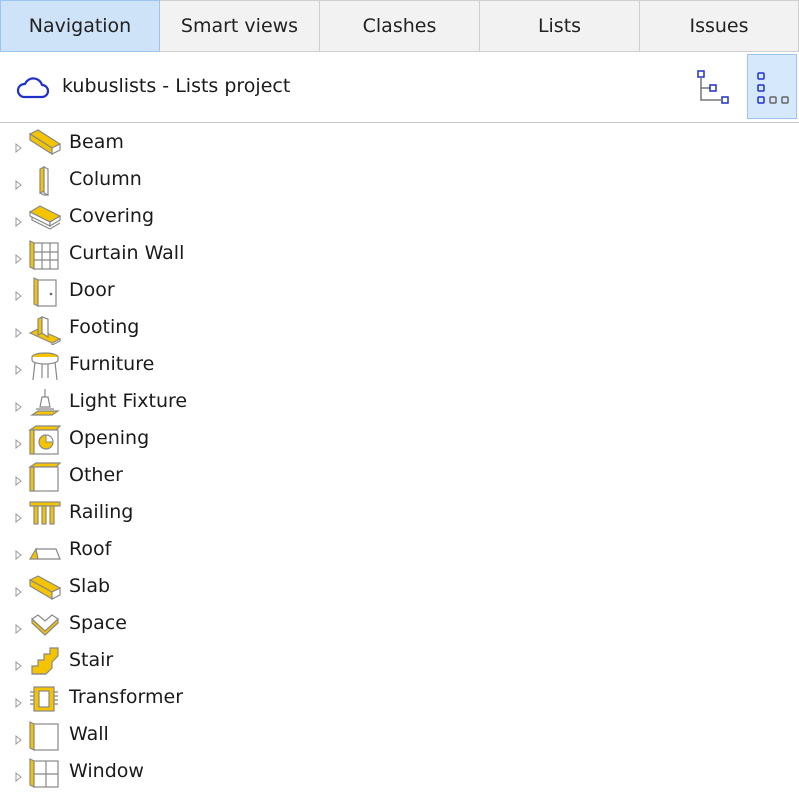  I want to click on column-icon, so click(45, 181).